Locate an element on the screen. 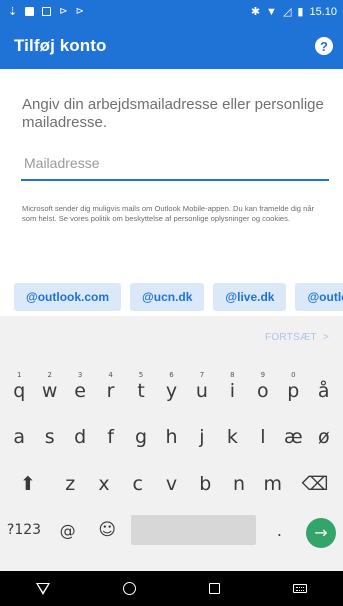  status-time: 15.10 is located at coordinates (323, 11).